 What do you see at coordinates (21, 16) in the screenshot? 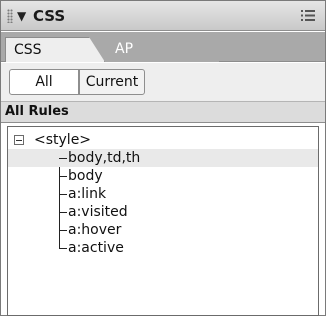
I see `collapse-arrow-icon: ▼` at bounding box center [21, 16].